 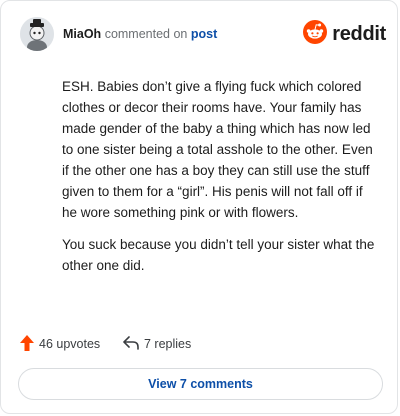 I want to click on action-text: commented on, so click(x=146, y=34).